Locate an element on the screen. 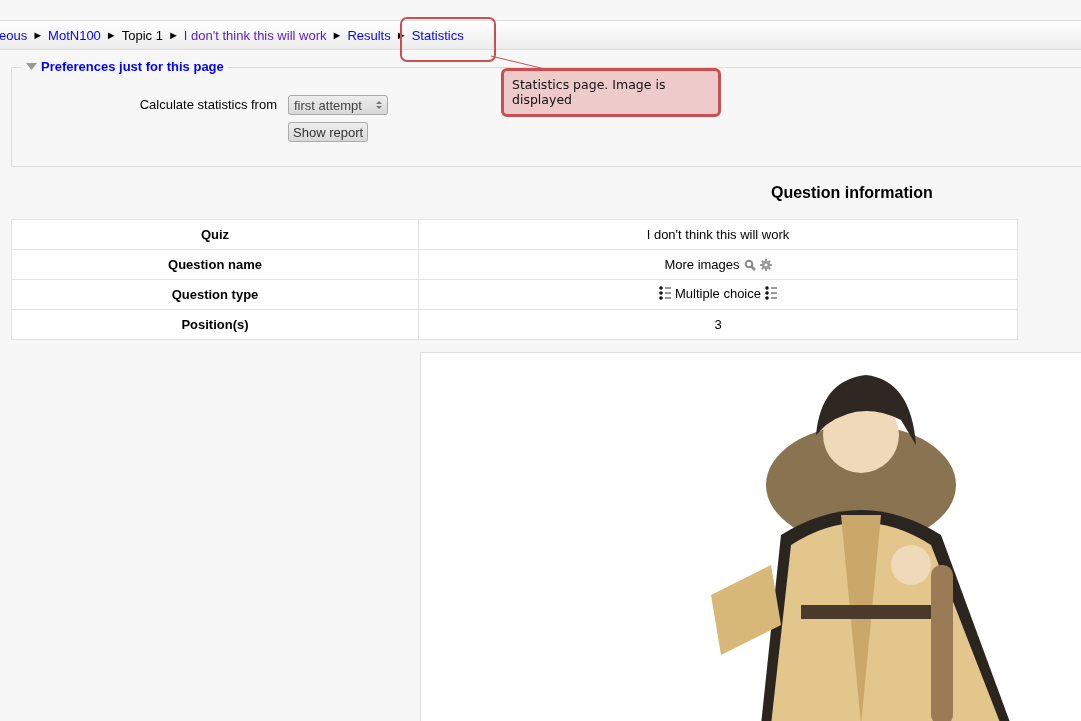 This screenshot has height=721, width=1081. settings-icon is located at coordinates (765, 264).